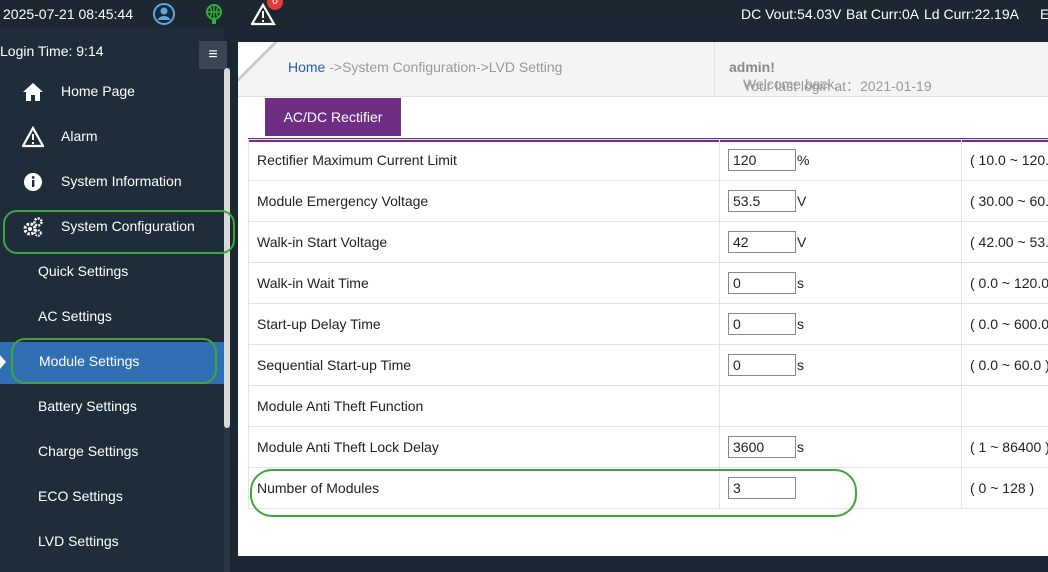 This screenshot has height=572, width=1048. Describe the element at coordinates (33, 136) in the screenshot. I see `warning-icon` at that location.